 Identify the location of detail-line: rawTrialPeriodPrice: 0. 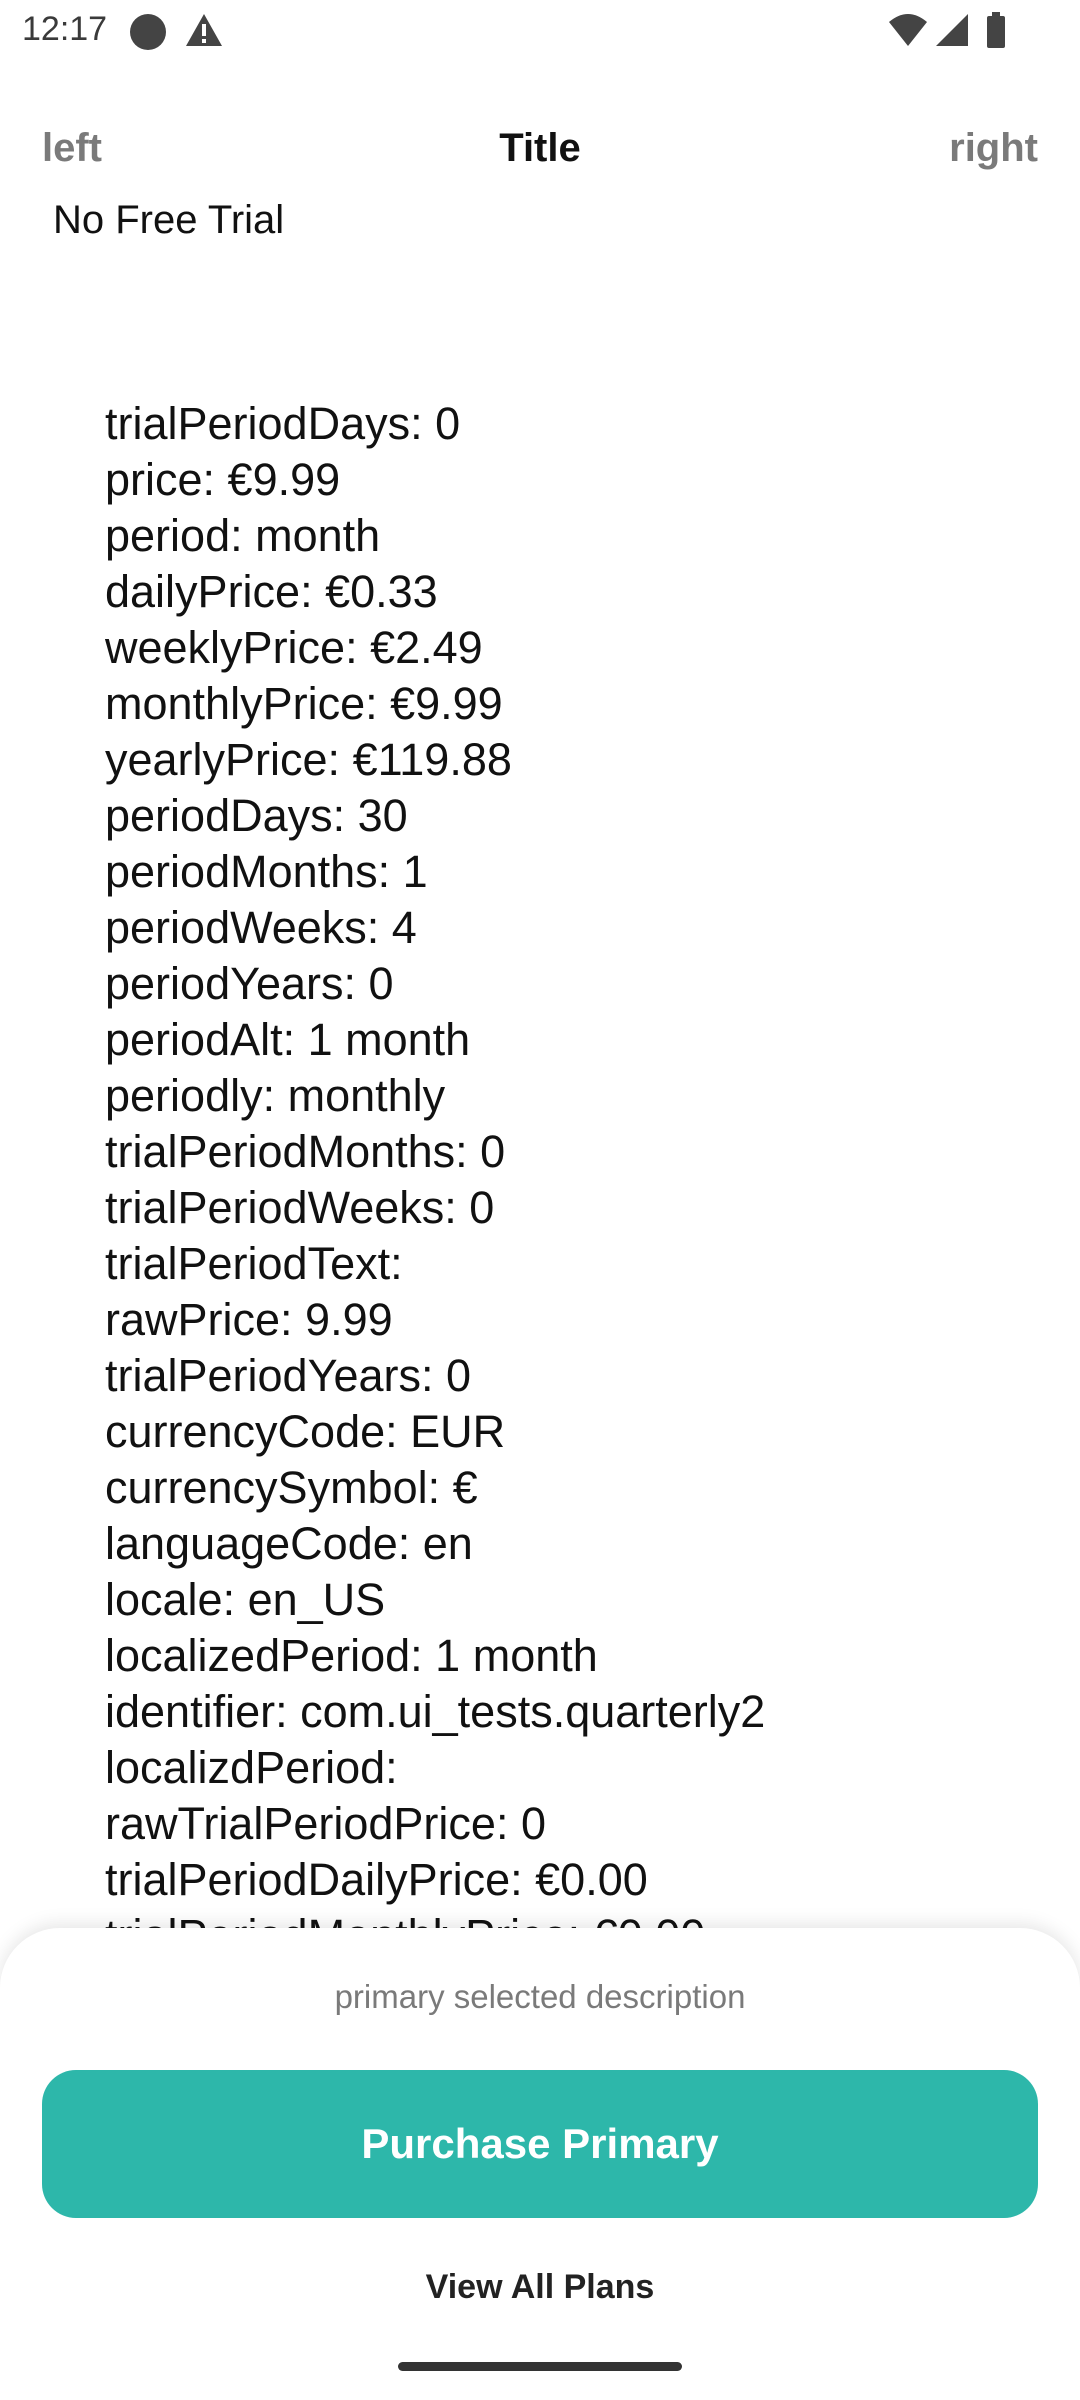
(325, 1823).